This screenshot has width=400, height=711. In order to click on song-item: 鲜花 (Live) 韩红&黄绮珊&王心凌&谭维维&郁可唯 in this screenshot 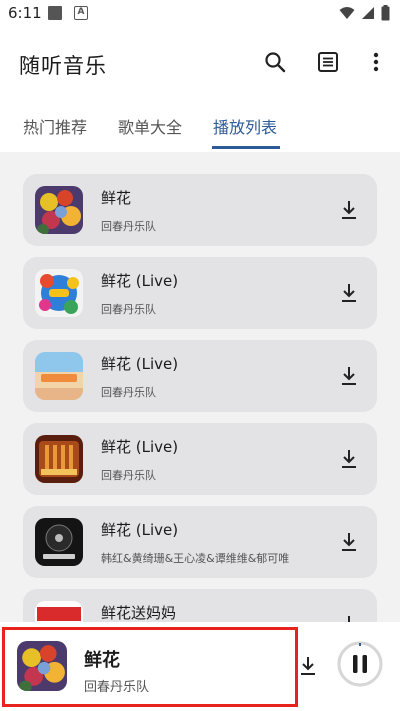, I will do `click(200, 542)`.